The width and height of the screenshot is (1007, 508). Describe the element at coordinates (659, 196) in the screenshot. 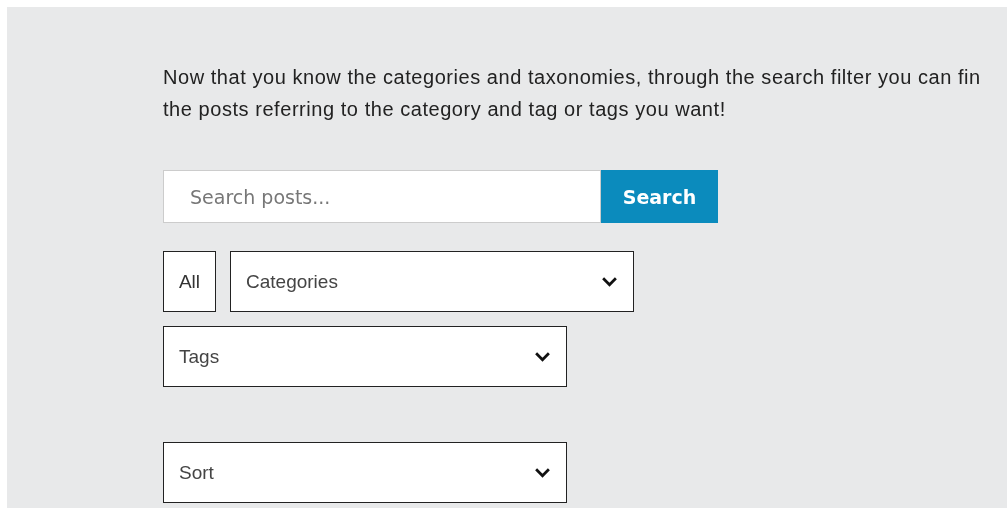

I see `search-button: Search` at that location.